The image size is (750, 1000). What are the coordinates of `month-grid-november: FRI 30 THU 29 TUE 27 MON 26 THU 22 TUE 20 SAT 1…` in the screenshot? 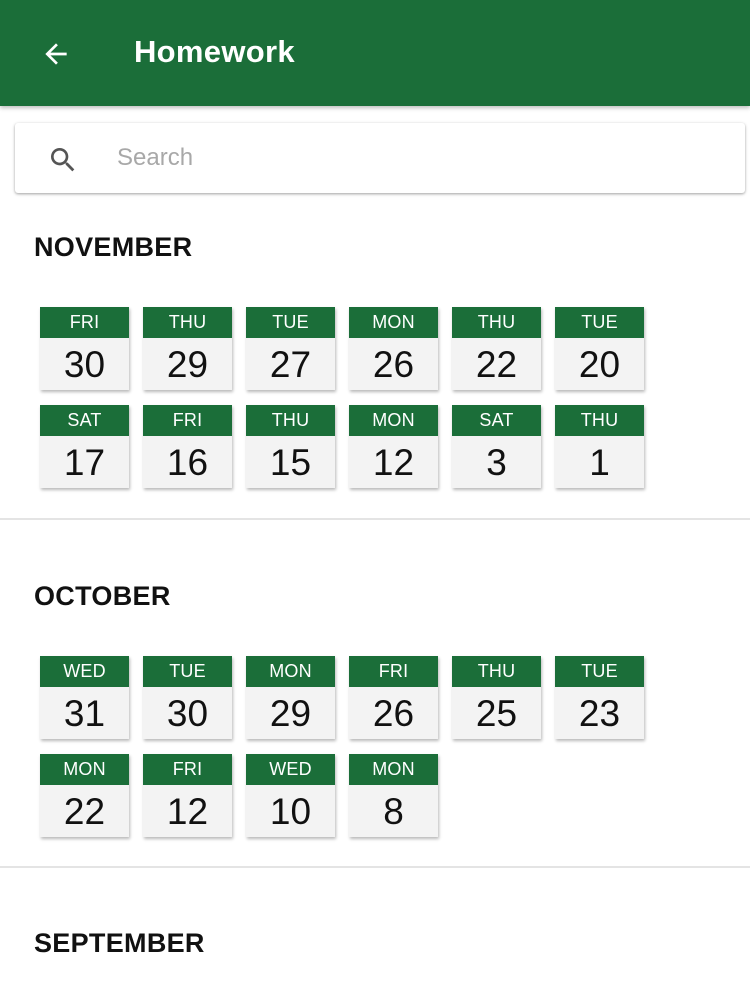 It's located at (350, 397).